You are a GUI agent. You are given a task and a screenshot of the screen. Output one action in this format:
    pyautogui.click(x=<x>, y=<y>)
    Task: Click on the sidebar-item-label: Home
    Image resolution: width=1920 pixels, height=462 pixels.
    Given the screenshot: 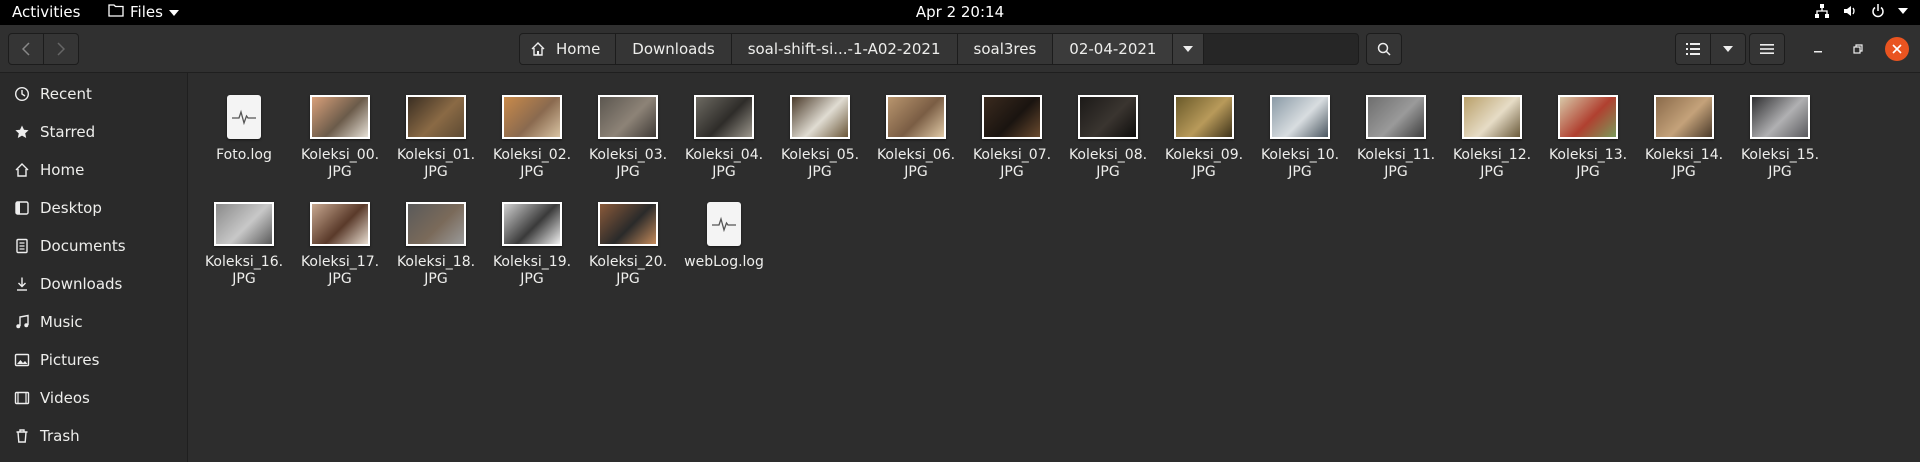 What is the action you would take?
    pyautogui.click(x=62, y=170)
    